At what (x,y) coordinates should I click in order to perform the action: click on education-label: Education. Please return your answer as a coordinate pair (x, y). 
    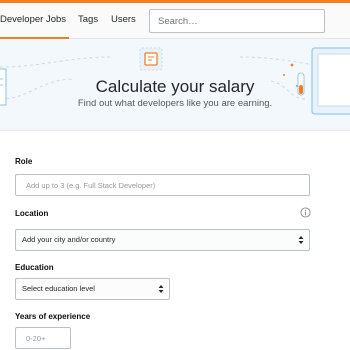
    Looking at the image, I should click on (34, 267).